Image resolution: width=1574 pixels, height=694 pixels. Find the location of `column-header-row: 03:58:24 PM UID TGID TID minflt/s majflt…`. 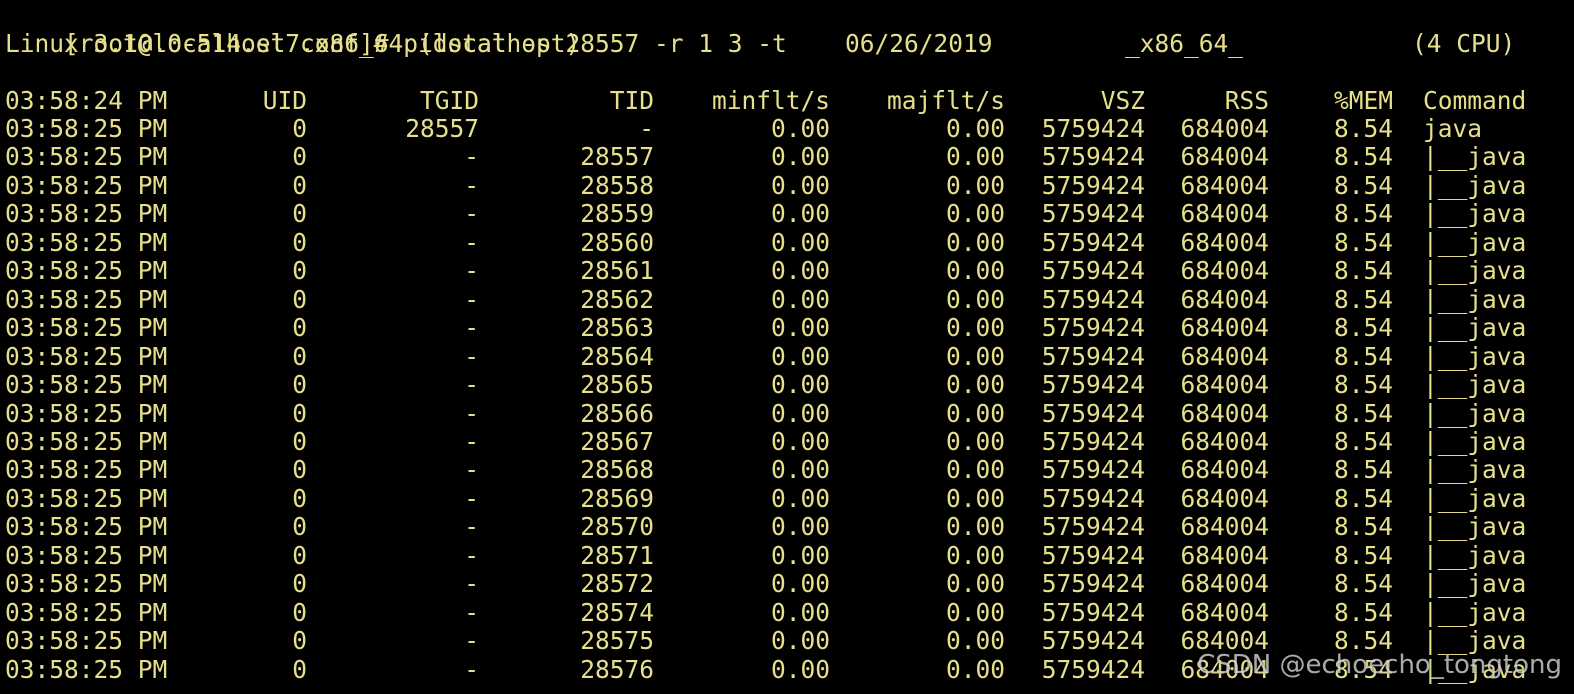

column-header-row: 03:58:24 PM UID TGID TID minflt/s majflt… is located at coordinates (785, 101).